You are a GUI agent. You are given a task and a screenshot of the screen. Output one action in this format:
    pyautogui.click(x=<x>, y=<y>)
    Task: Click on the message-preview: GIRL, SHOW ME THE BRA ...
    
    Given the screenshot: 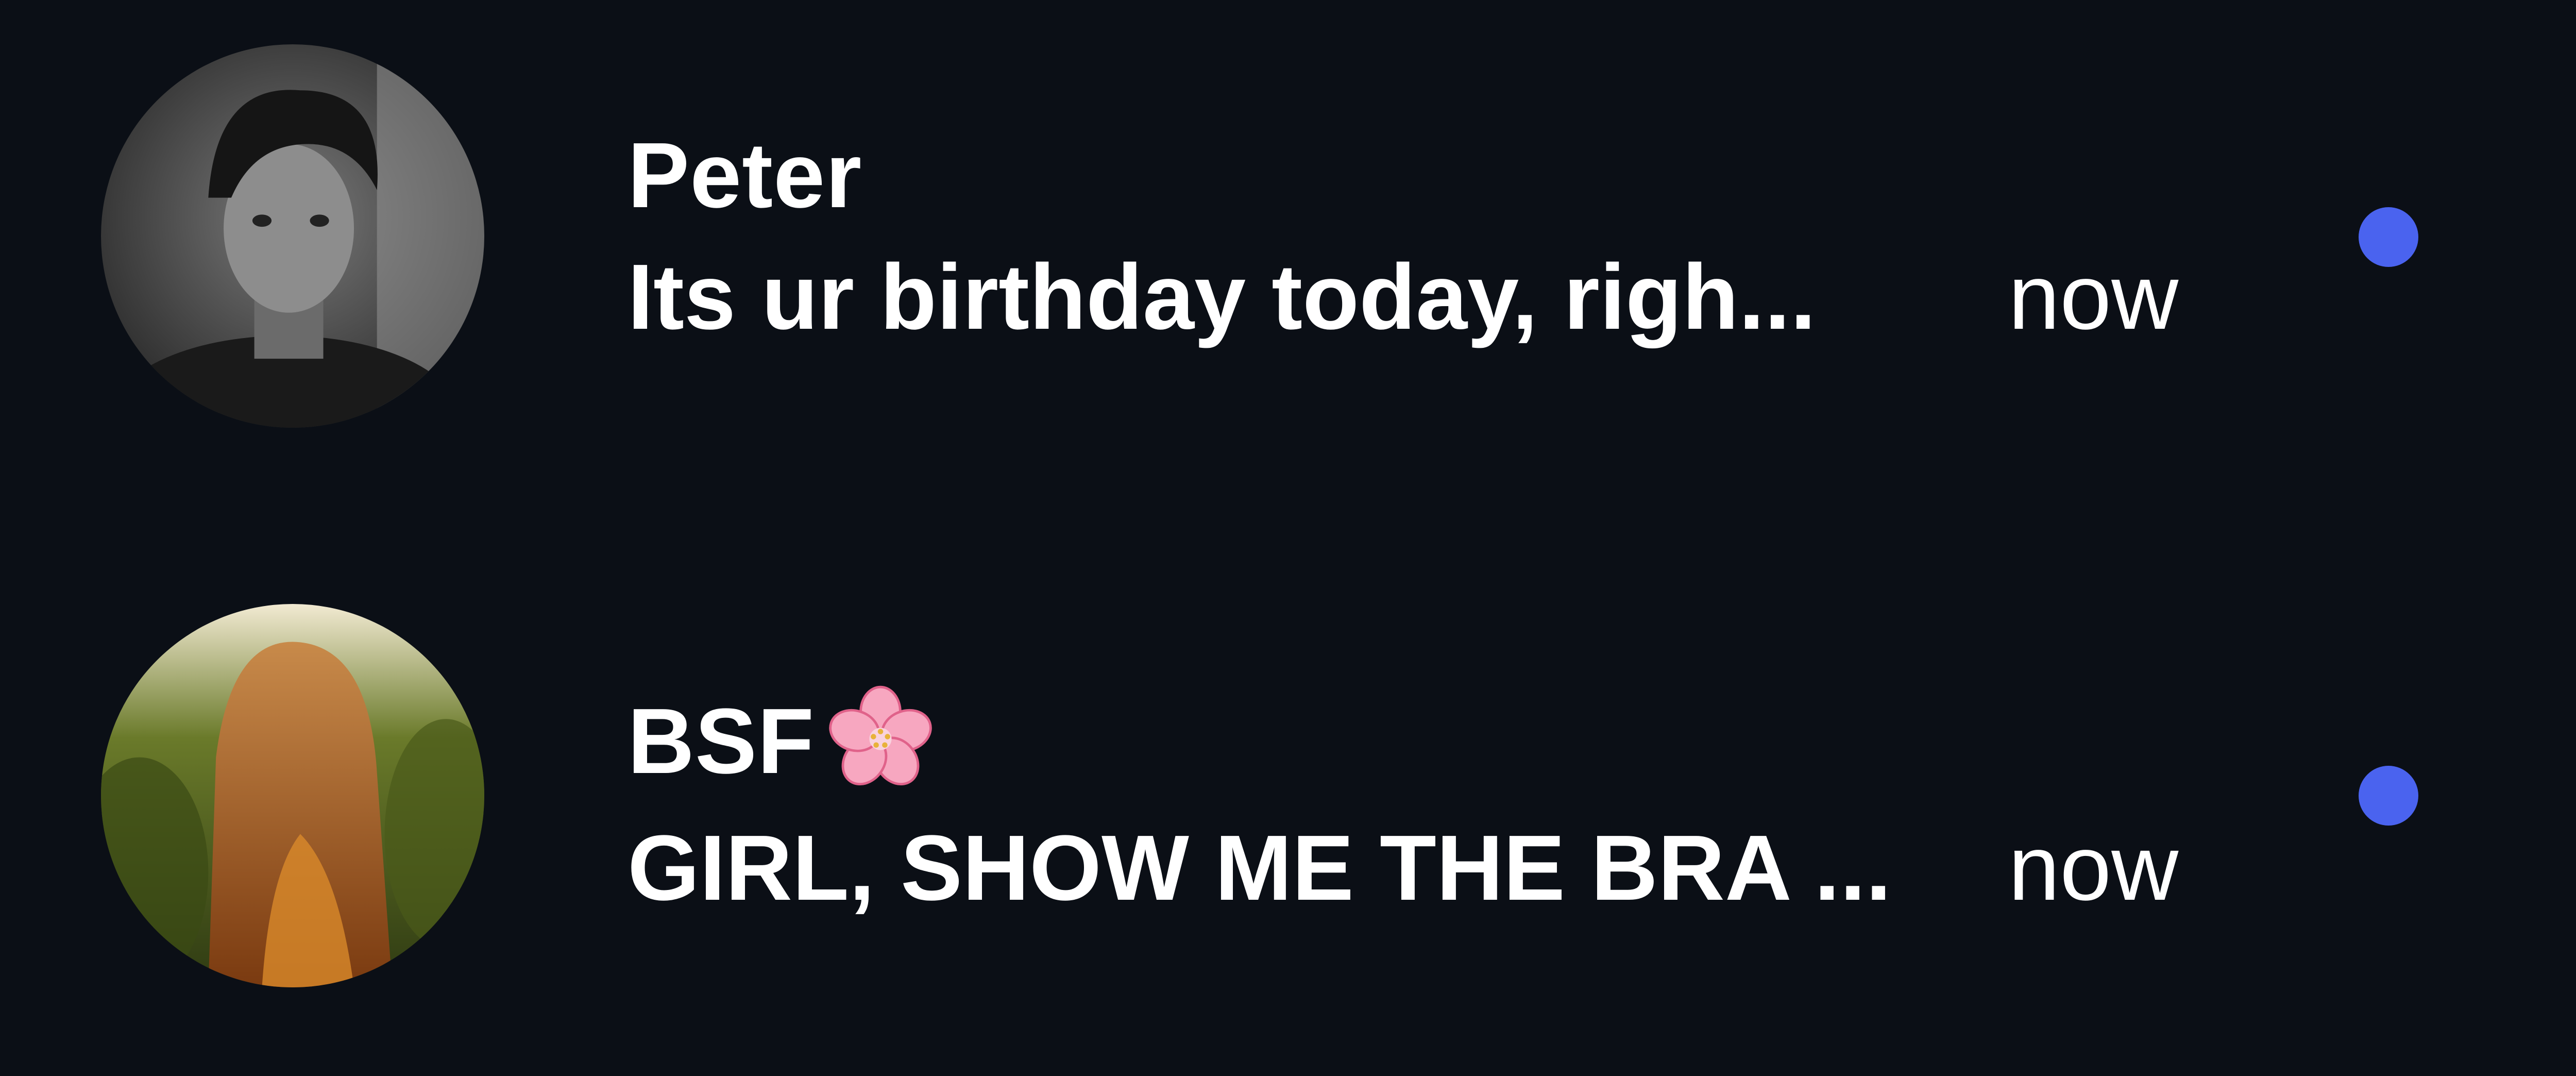 What is the action you would take?
    pyautogui.click(x=1260, y=868)
    